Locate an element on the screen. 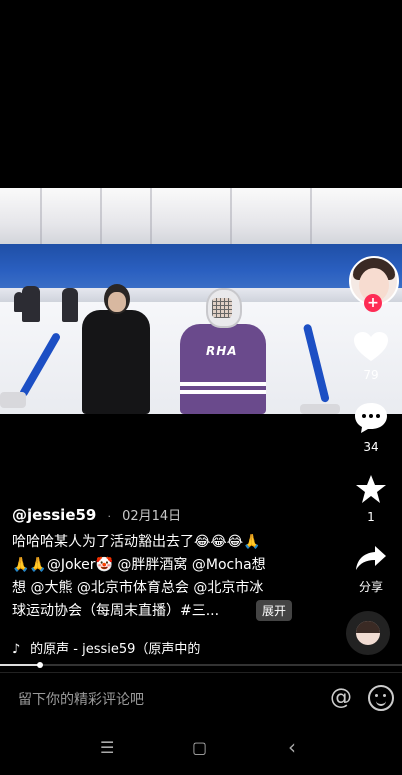 The image size is (402, 775). system-nav-bar: ☰ ▢ ‹ is located at coordinates (201, 752).